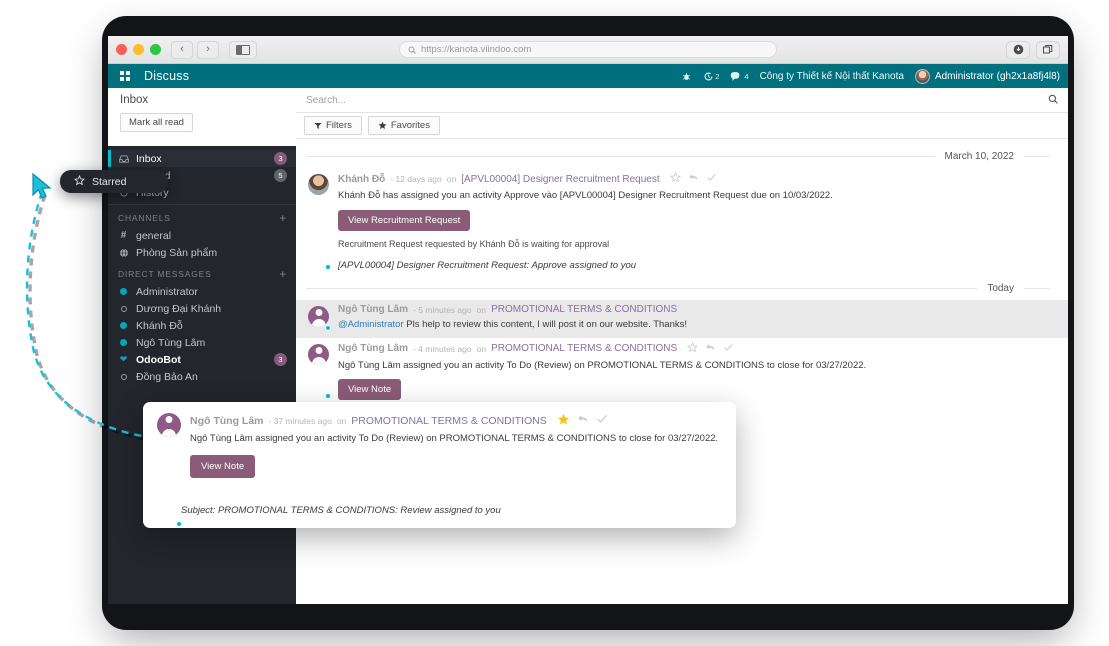  Describe the element at coordinates (370, 390) in the screenshot. I see `message-action-button: View Note` at that location.